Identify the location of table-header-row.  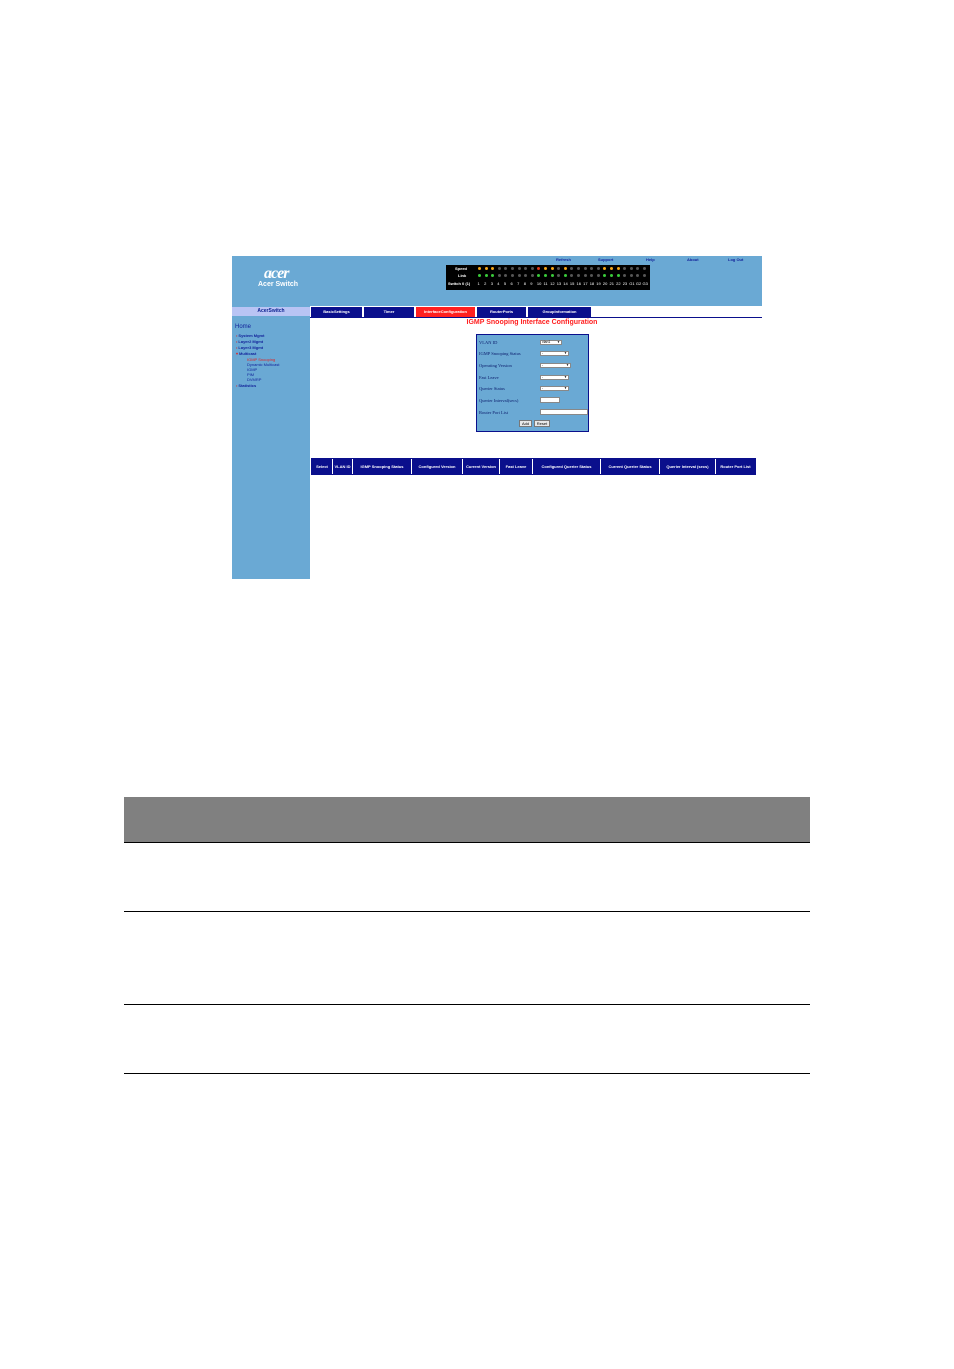
(467, 819).